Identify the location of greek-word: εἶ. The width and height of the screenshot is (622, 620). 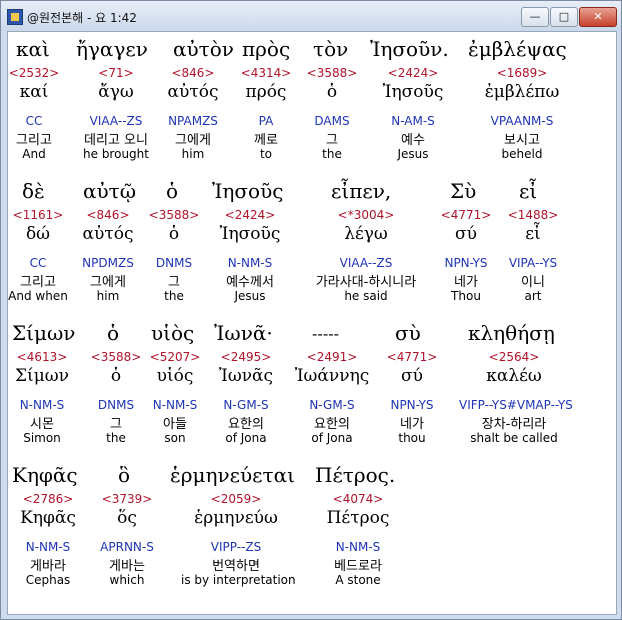
(528, 191).